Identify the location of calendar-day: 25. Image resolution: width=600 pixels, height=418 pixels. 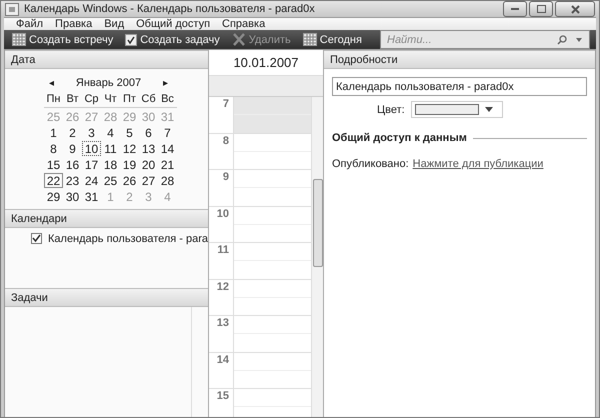
(110, 180).